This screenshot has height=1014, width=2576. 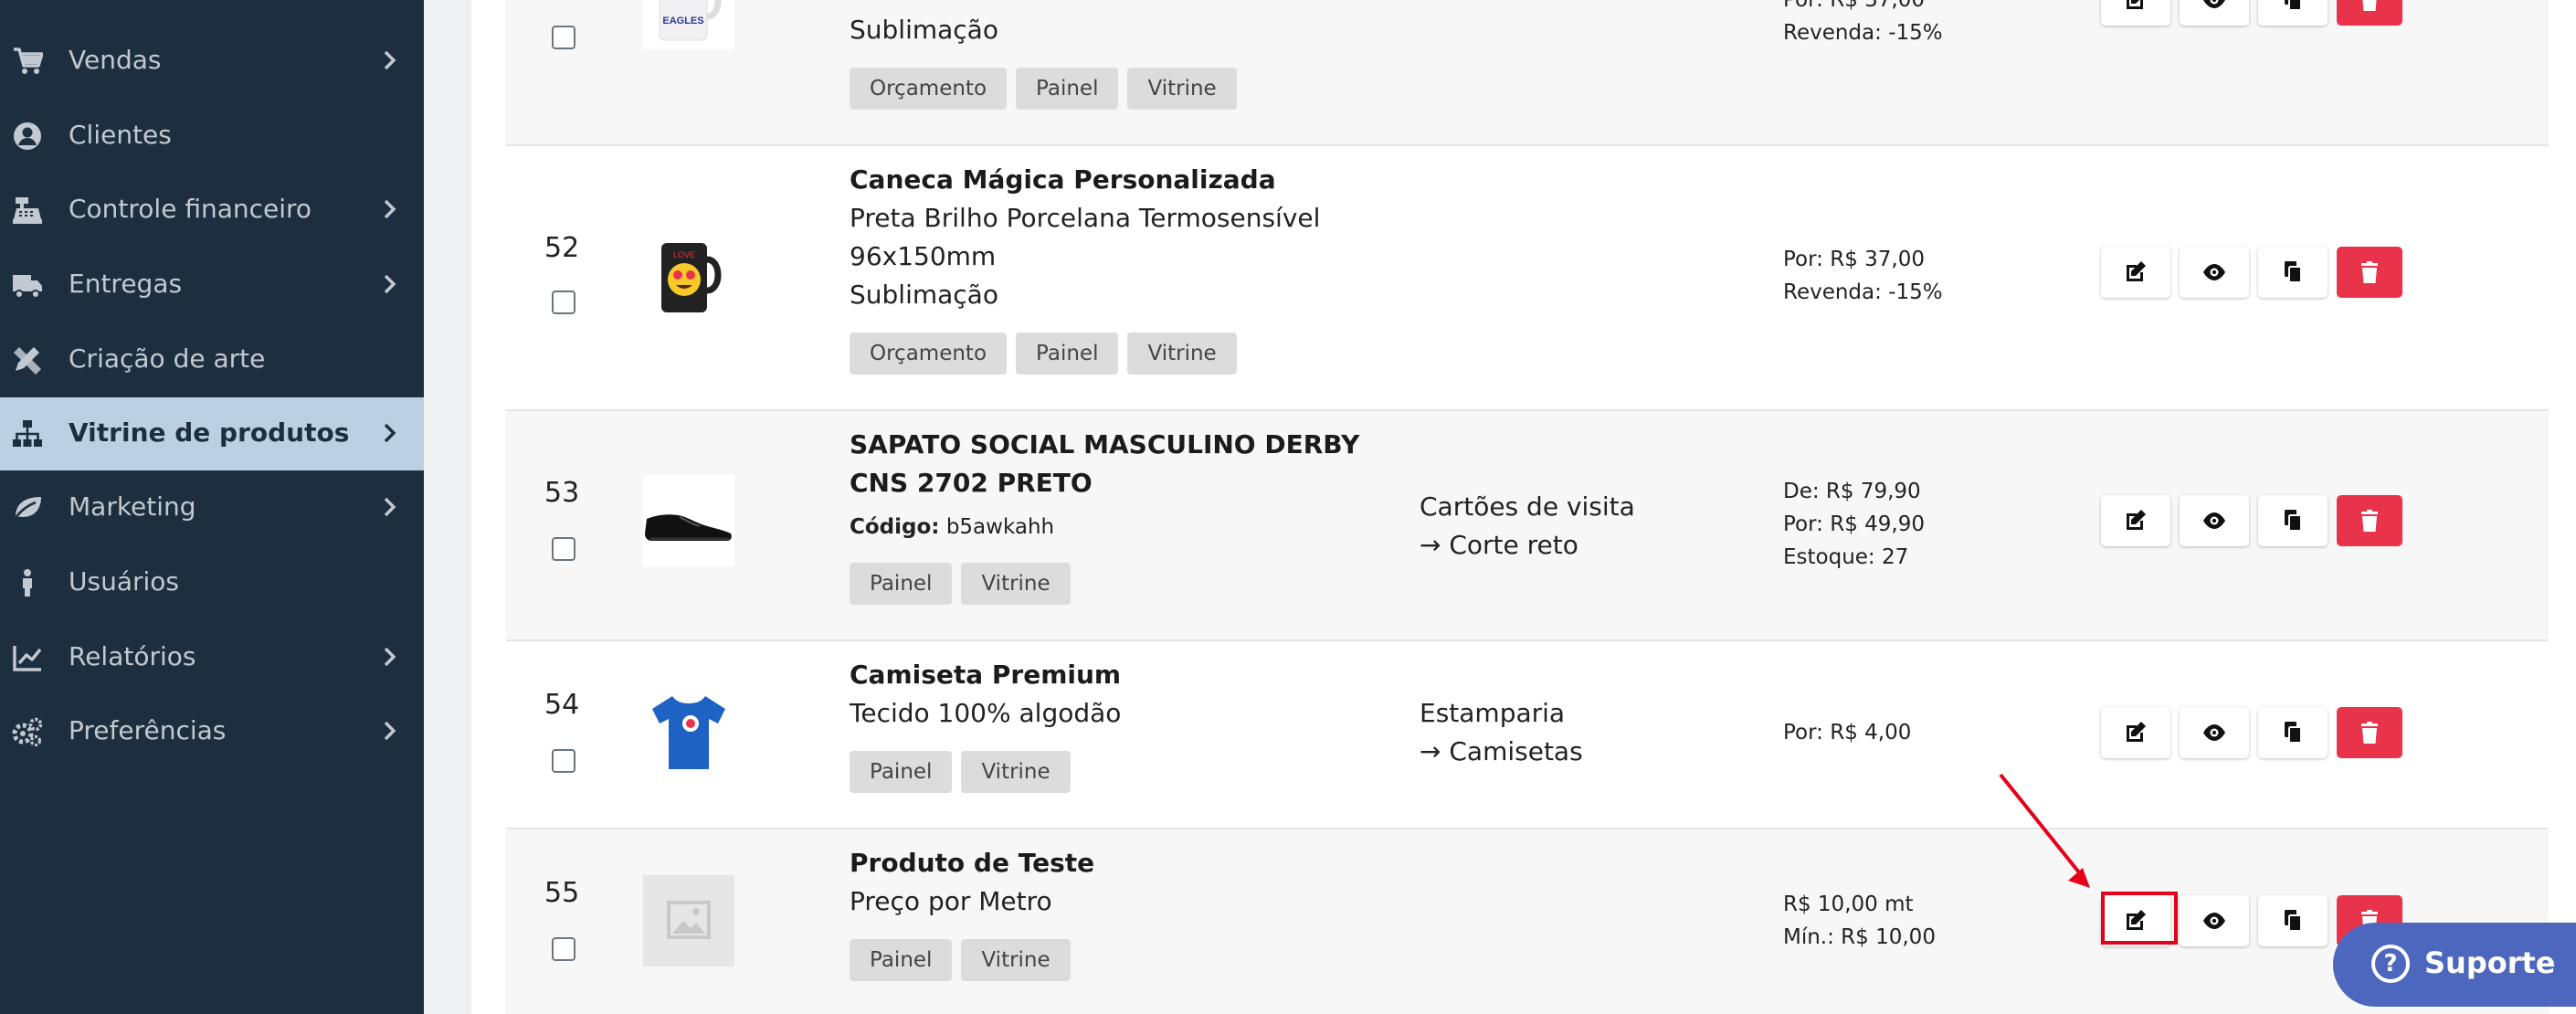 I want to click on price-line: Por: R$ 49,90, so click(x=1854, y=524).